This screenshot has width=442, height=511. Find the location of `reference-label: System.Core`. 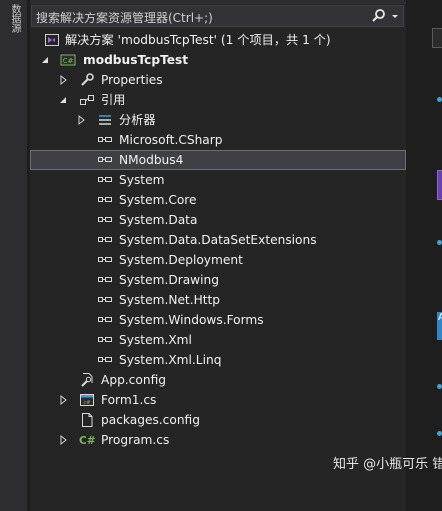

reference-label: System.Core is located at coordinates (158, 200).